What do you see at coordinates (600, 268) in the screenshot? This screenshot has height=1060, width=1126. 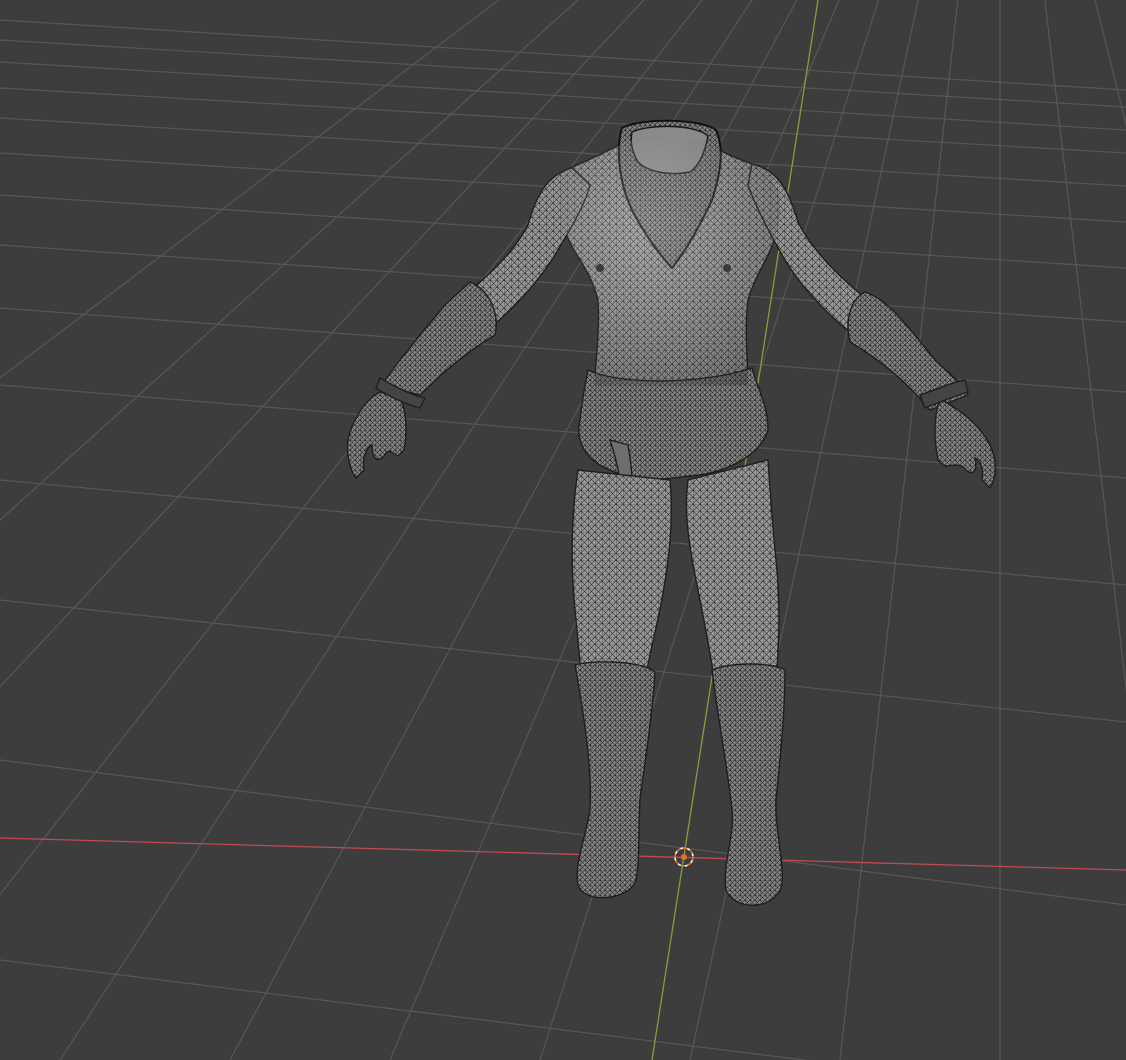 I see `chest-detail-left` at bounding box center [600, 268].